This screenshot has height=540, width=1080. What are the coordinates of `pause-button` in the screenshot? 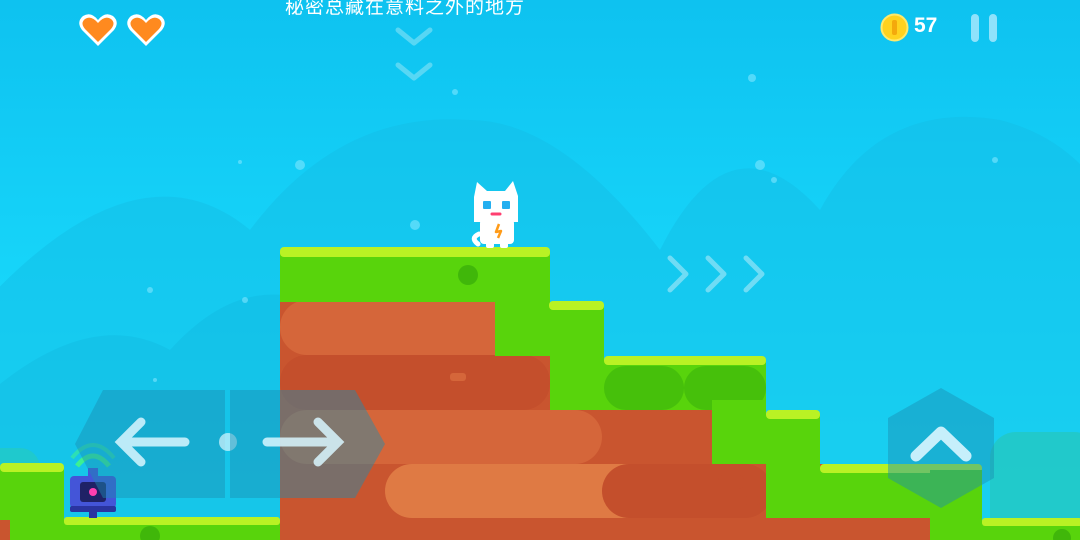 It's located at (985, 28).